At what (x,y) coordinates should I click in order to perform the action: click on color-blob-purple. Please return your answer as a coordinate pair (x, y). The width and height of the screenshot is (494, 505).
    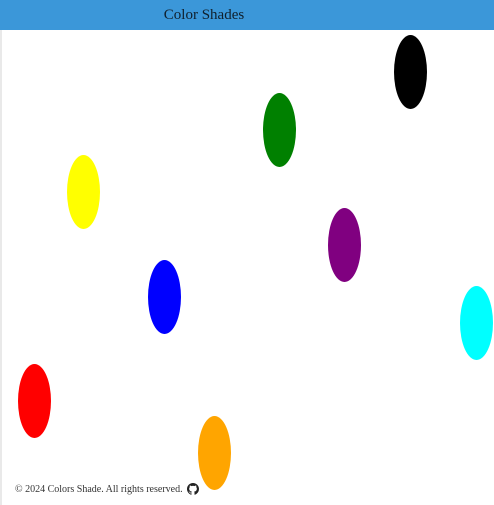
    Looking at the image, I should click on (344, 245).